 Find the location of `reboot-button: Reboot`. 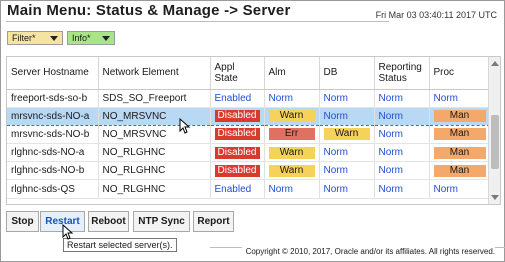

reboot-button: Reboot is located at coordinates (108, 221).